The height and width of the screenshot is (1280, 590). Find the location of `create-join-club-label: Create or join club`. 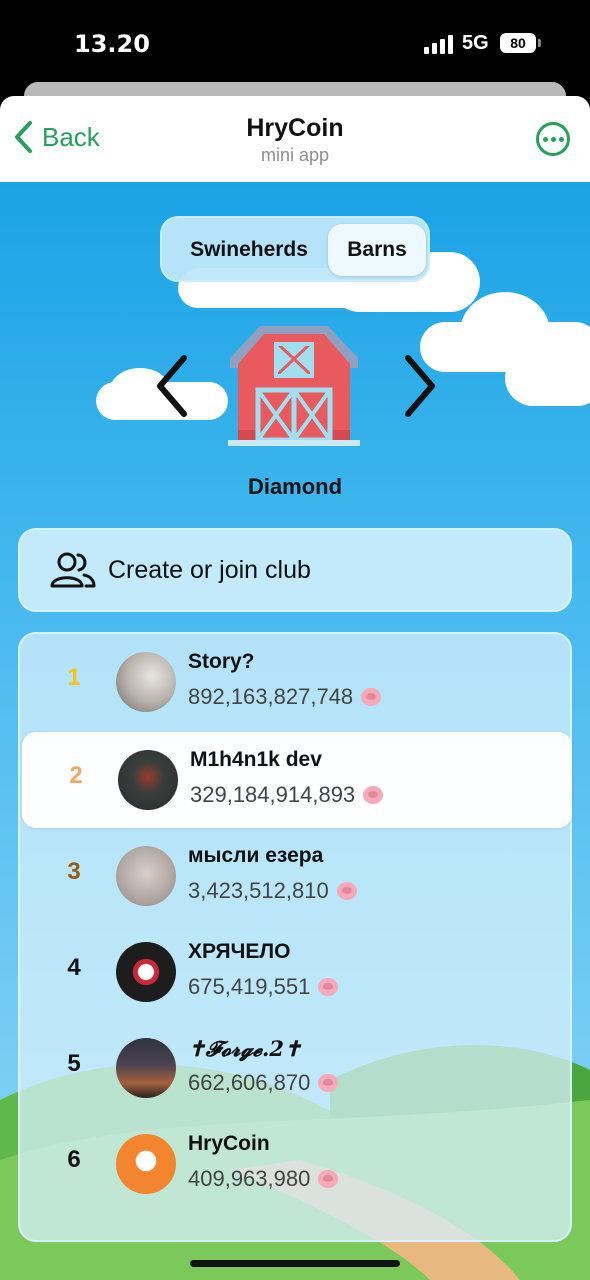

create-join-club-label: Create or join club is located at coordinates (209, 569).